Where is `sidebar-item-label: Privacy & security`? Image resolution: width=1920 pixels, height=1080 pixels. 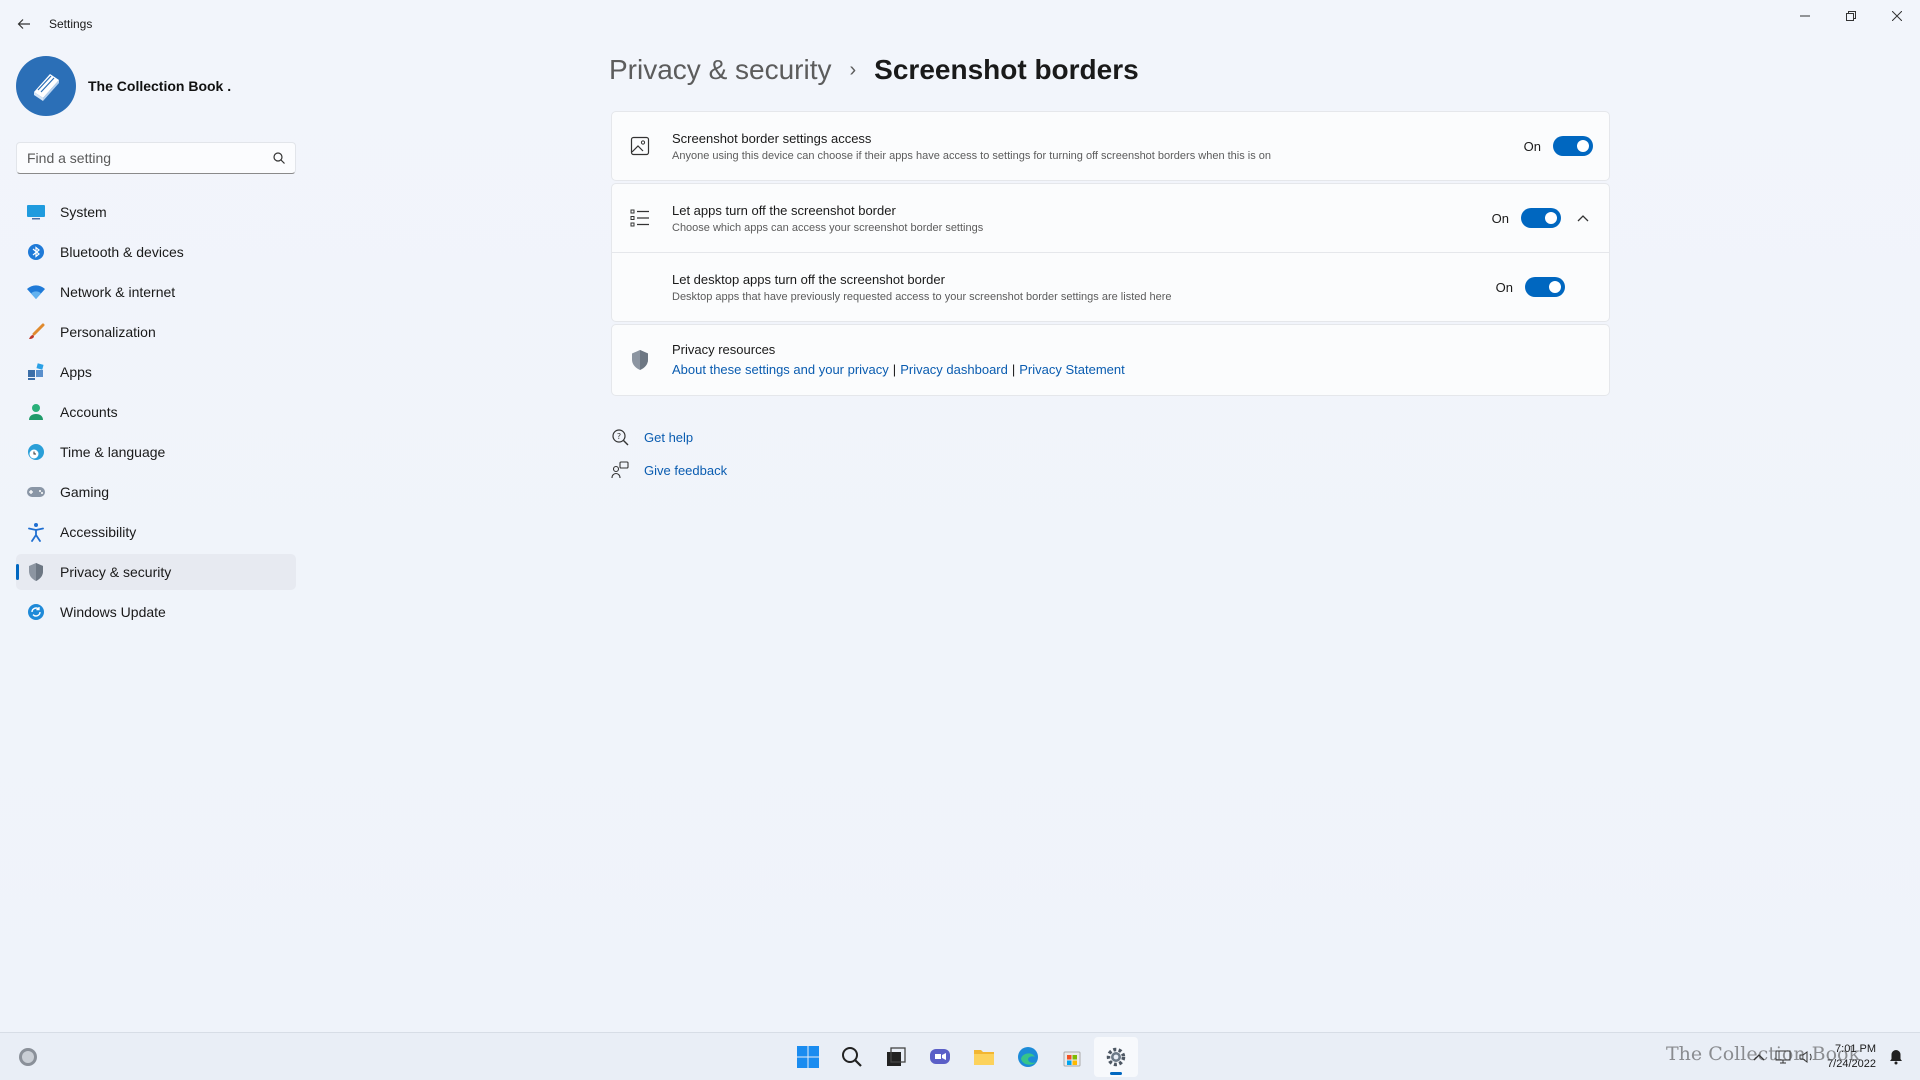
sidebar-item-label: Privacy & security is located at coordinates (116, 572).